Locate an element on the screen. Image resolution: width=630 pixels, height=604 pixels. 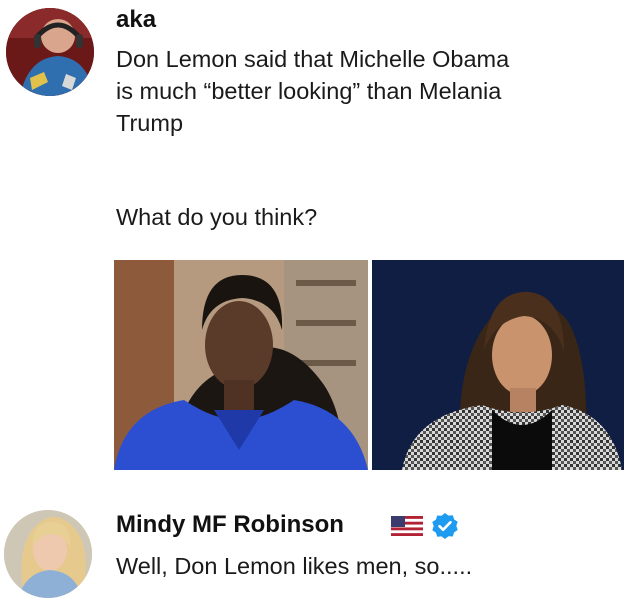
photo-woman-blue-jacket is located at coordinates (241, 365).